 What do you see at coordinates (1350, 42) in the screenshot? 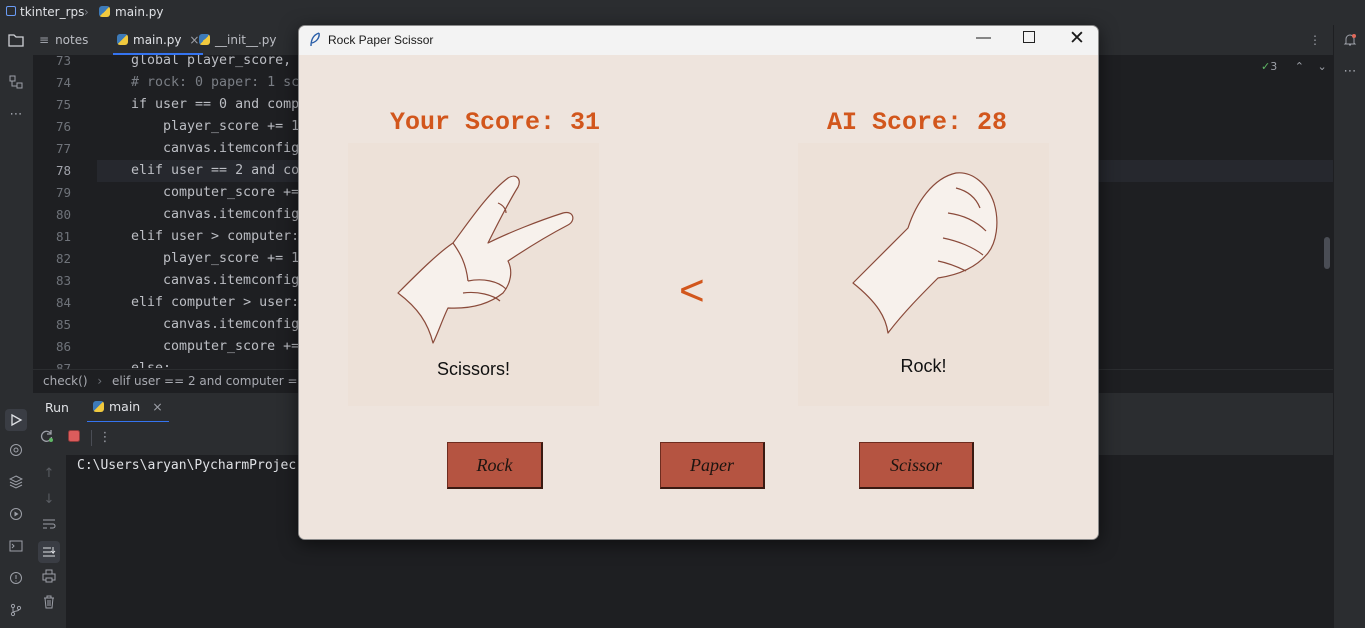
I see `notifications-icon` at bounding box center [1350, 42].